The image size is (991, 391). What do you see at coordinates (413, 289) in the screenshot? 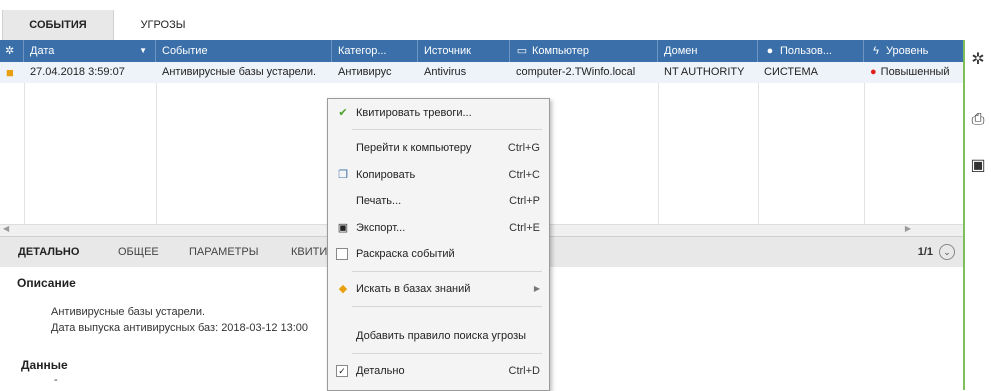
I see `menu-item-search-kb-label: Искать в базах знаний` at bounding box center [413, 289].